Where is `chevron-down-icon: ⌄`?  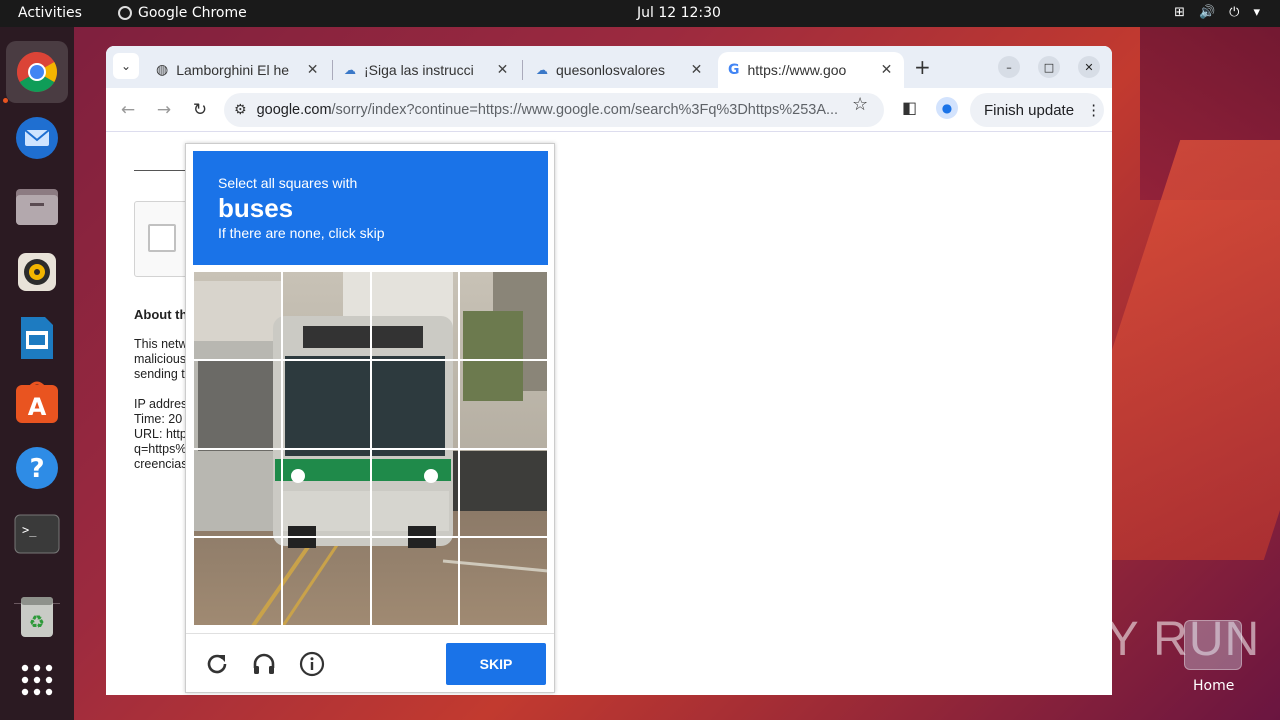 chevron-down-icon: ⌄ is located at coordinates (126, 66).